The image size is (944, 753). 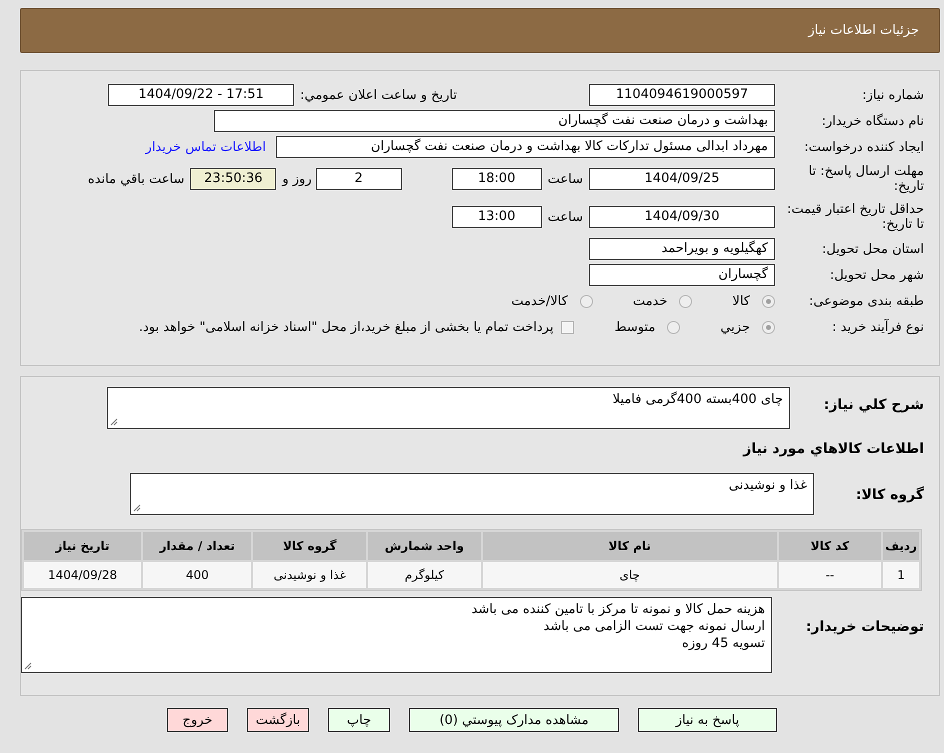 I want to click on goods-group-field: غذا و نوشیدنی, so click(x=472, y=494).